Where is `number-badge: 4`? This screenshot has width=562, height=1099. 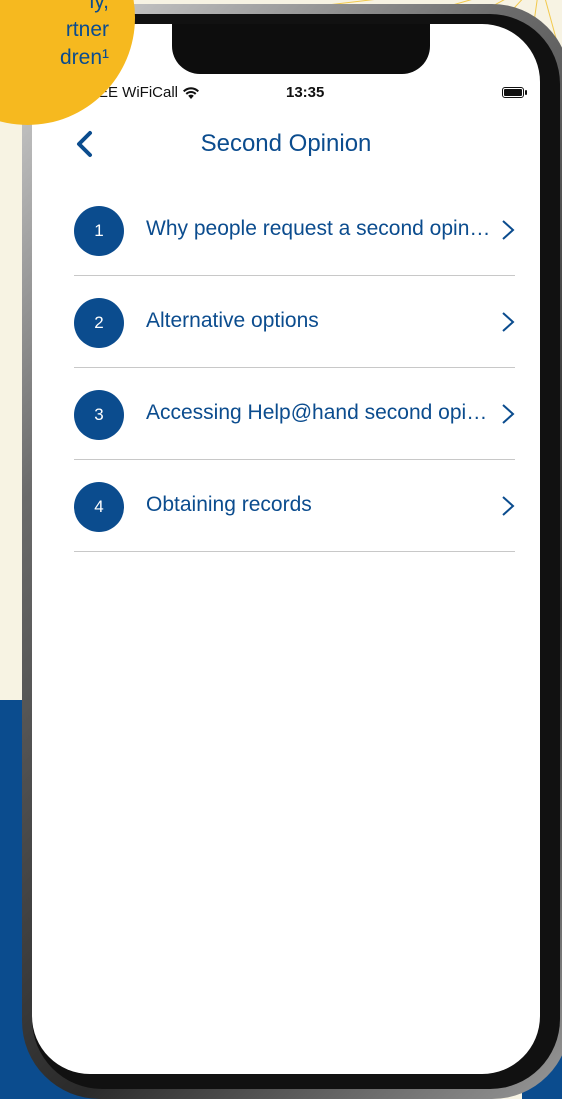
number-badge: 4 is located at coordinates (99, 507).